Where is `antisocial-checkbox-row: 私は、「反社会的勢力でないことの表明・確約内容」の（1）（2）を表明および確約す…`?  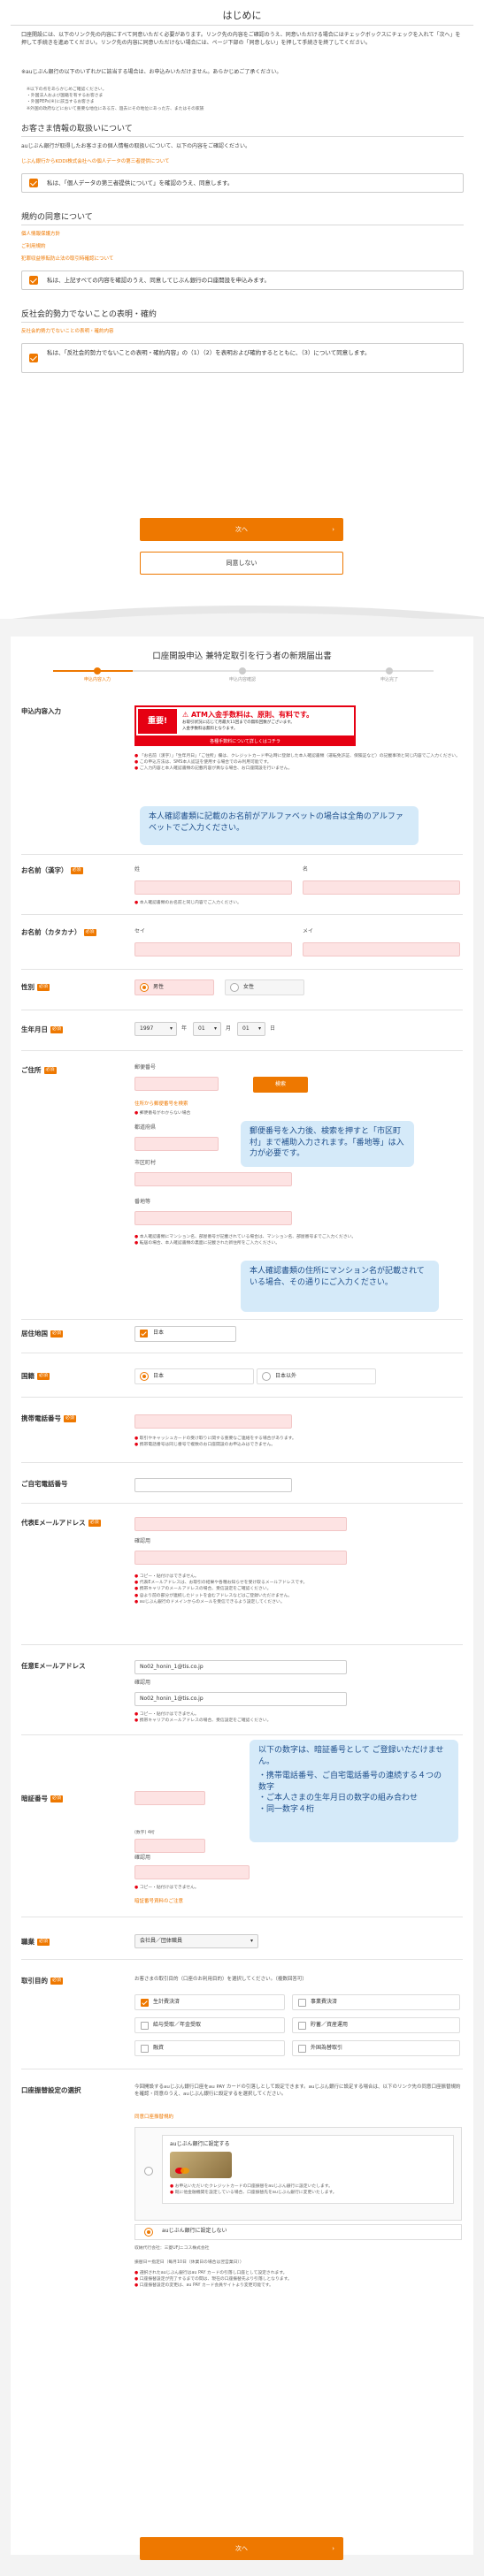 antisocial-checkbox-row: 私は、「反社会的勢力でないことの表明・確約内容」の（1）（2）を表明および確約す… is located at coordinates (242, 358).